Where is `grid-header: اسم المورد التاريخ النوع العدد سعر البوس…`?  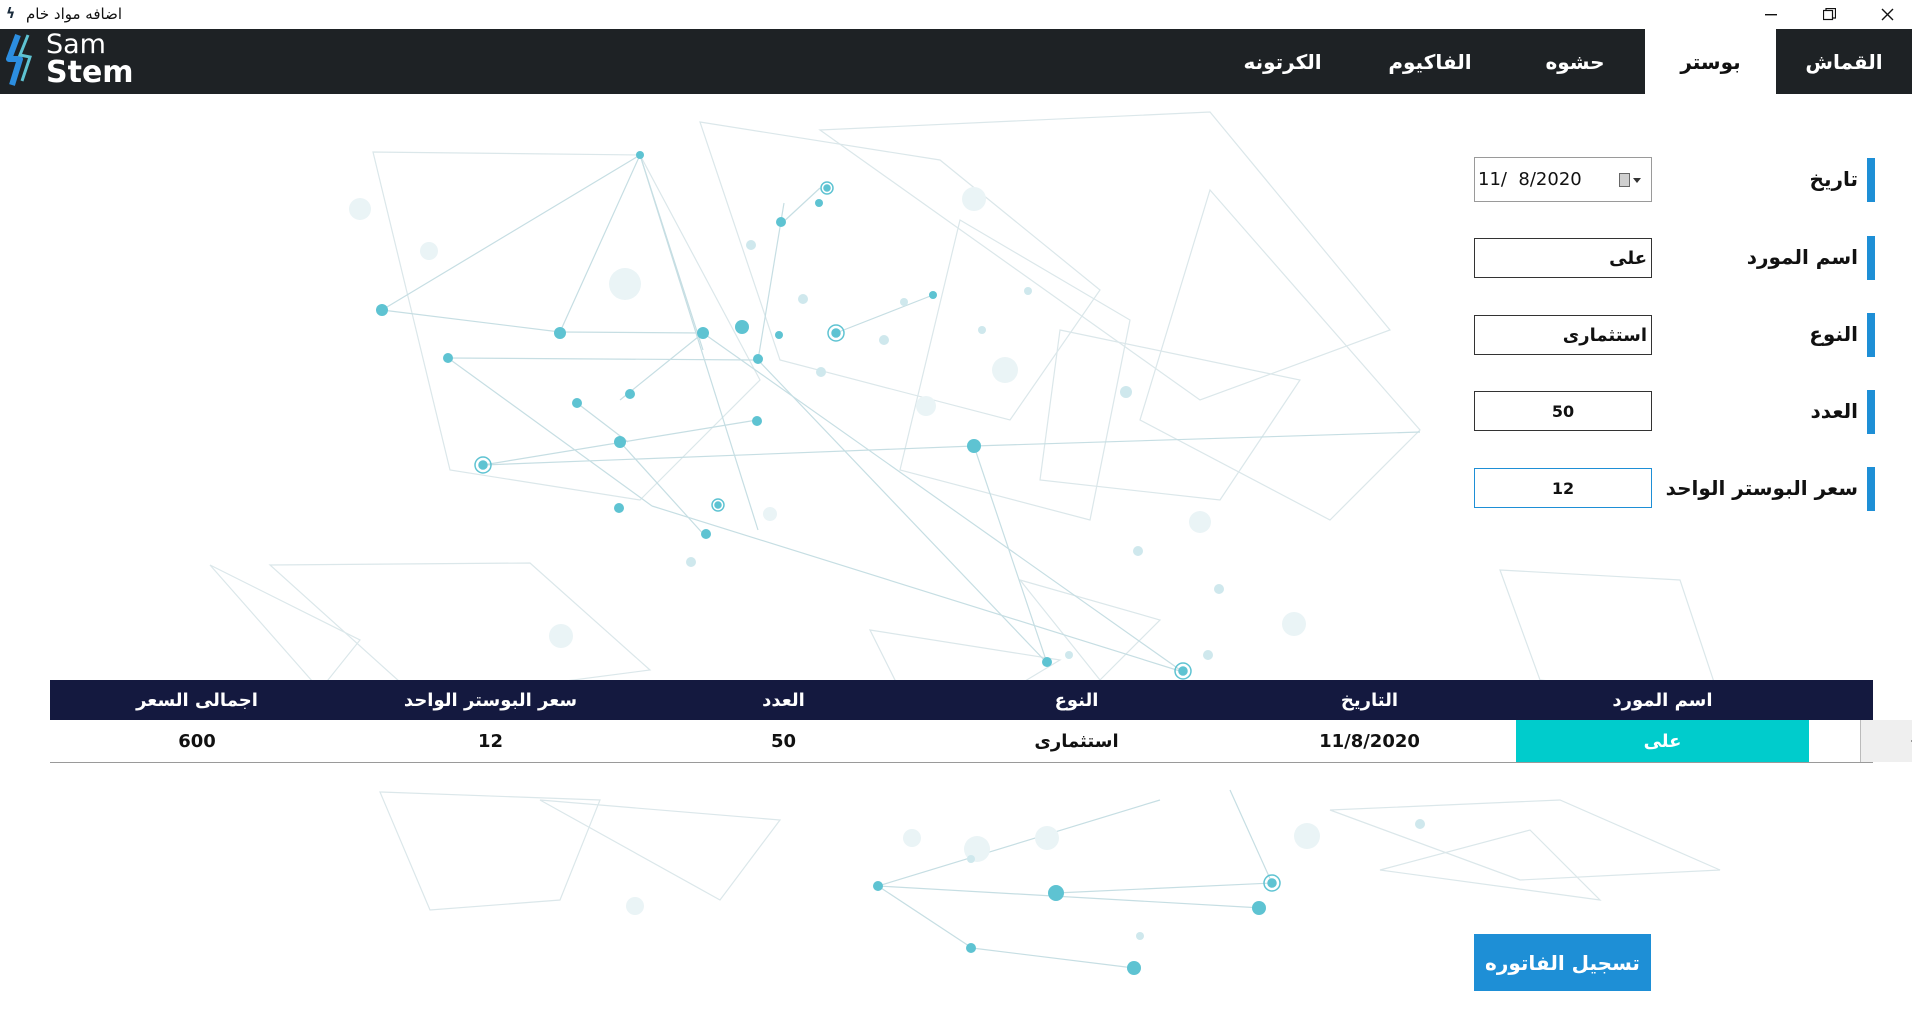 grid-header: اسم المورد التاريخ النوع العدد سعر البوس… is located at coordinates (961, 700).